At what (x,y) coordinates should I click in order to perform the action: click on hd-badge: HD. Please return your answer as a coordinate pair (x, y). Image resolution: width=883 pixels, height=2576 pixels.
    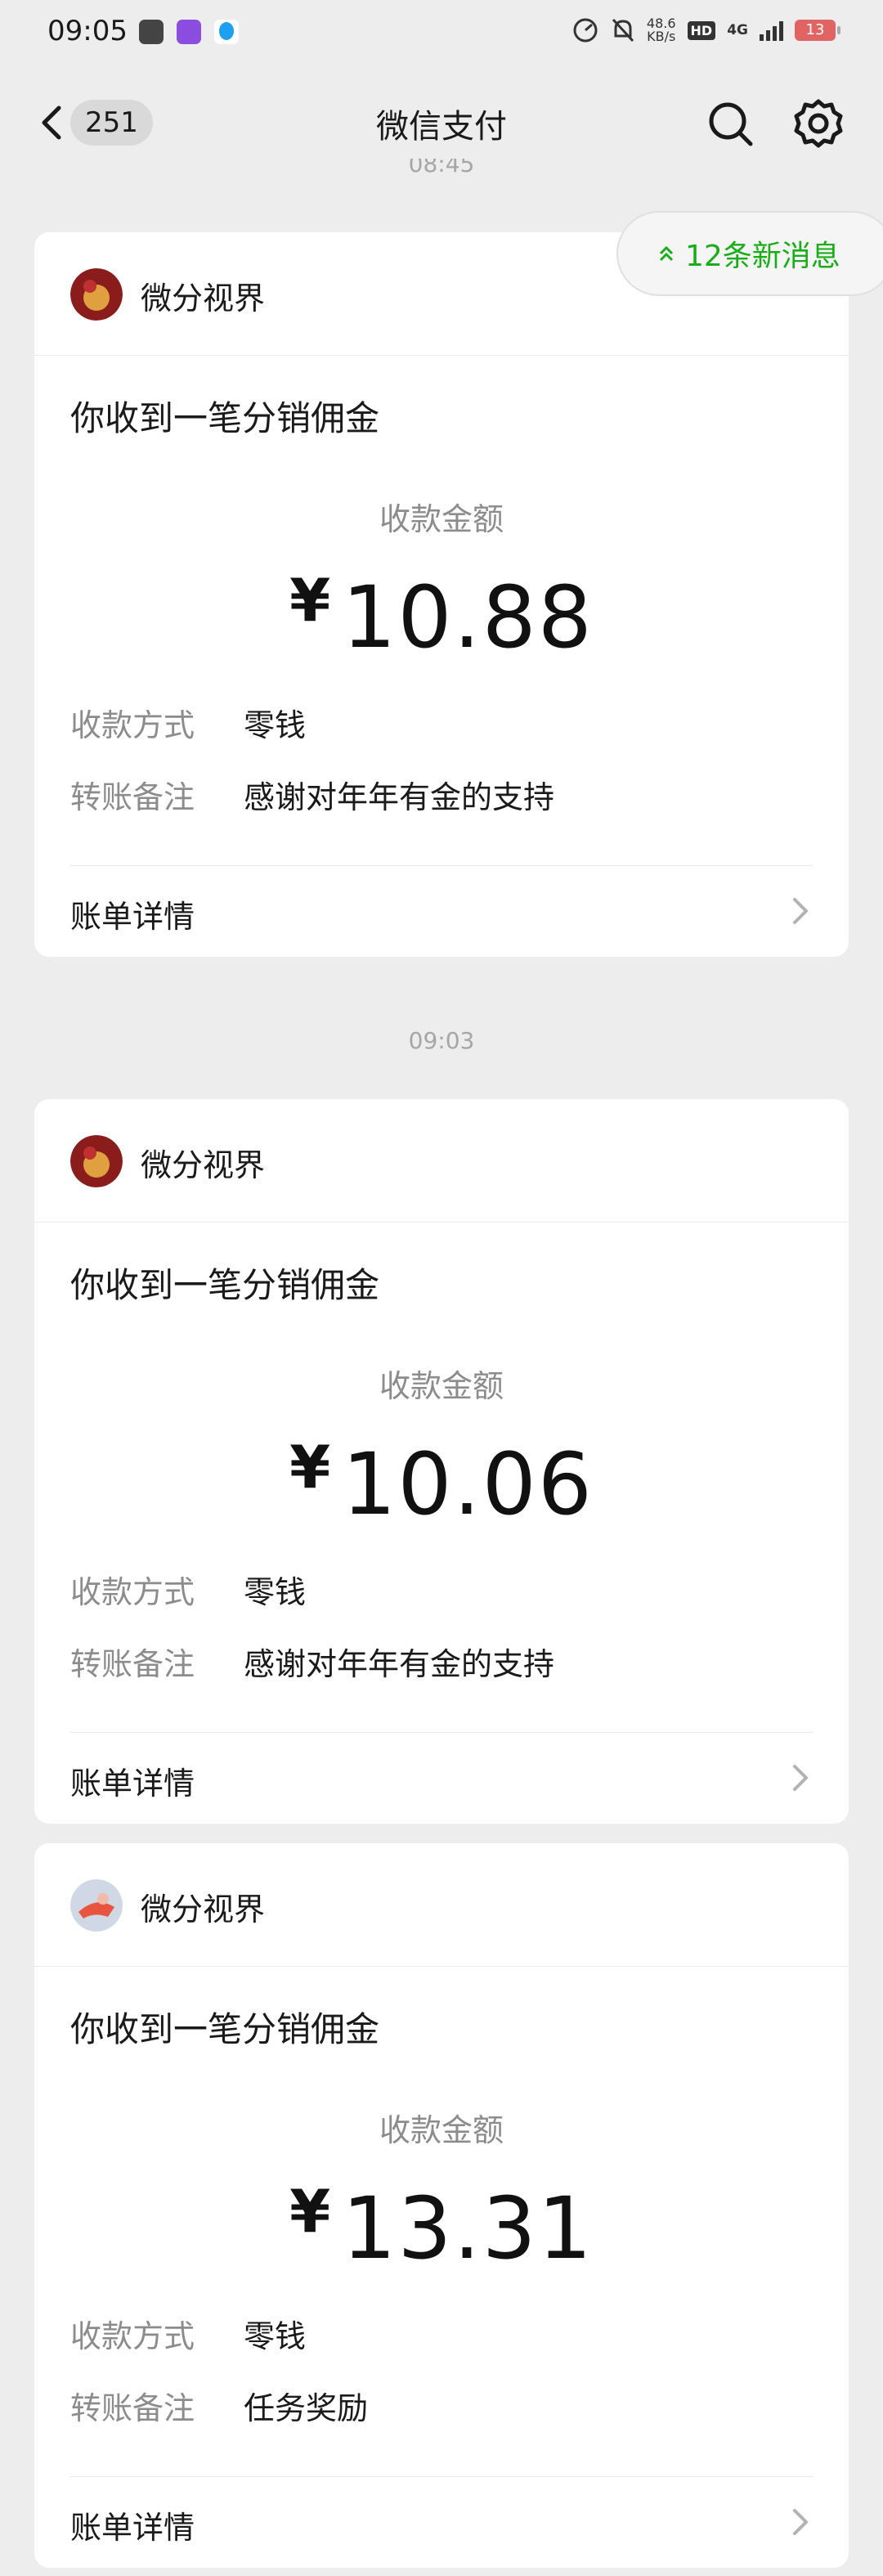
    Looking at the image, I should click on (701, 30).